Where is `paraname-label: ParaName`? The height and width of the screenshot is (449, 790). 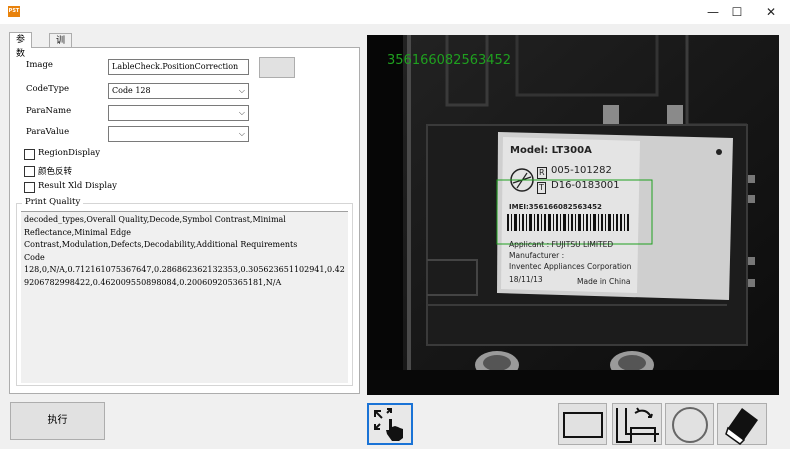 paraname-label: ParaName is located at coordinates (49, 111).